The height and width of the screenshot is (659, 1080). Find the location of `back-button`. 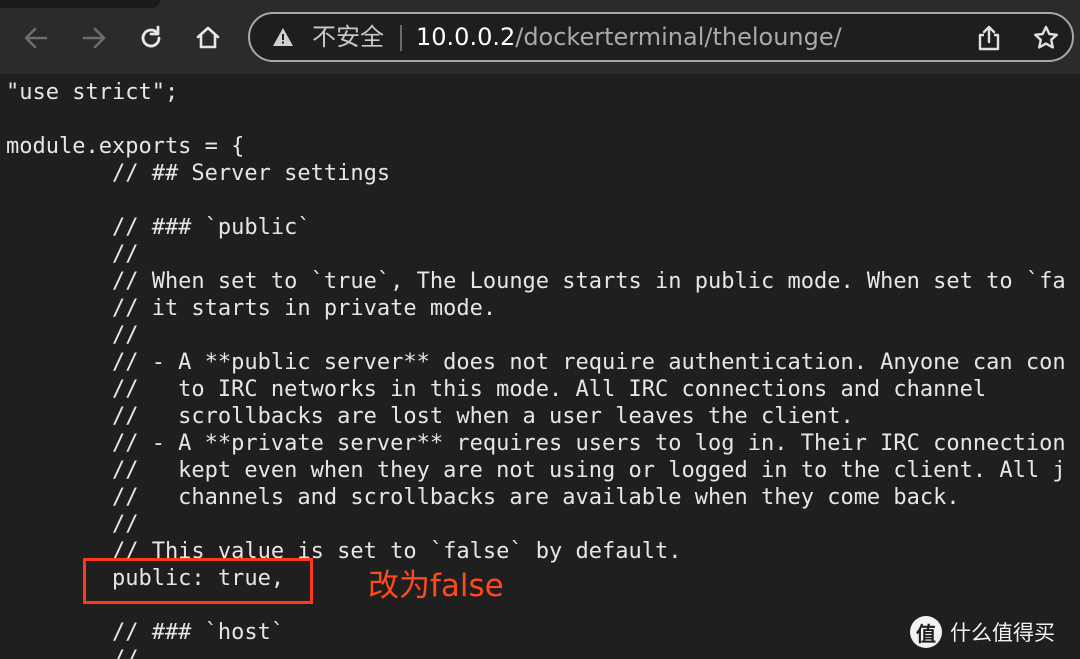

back-button is located at coordinates (36, 38).